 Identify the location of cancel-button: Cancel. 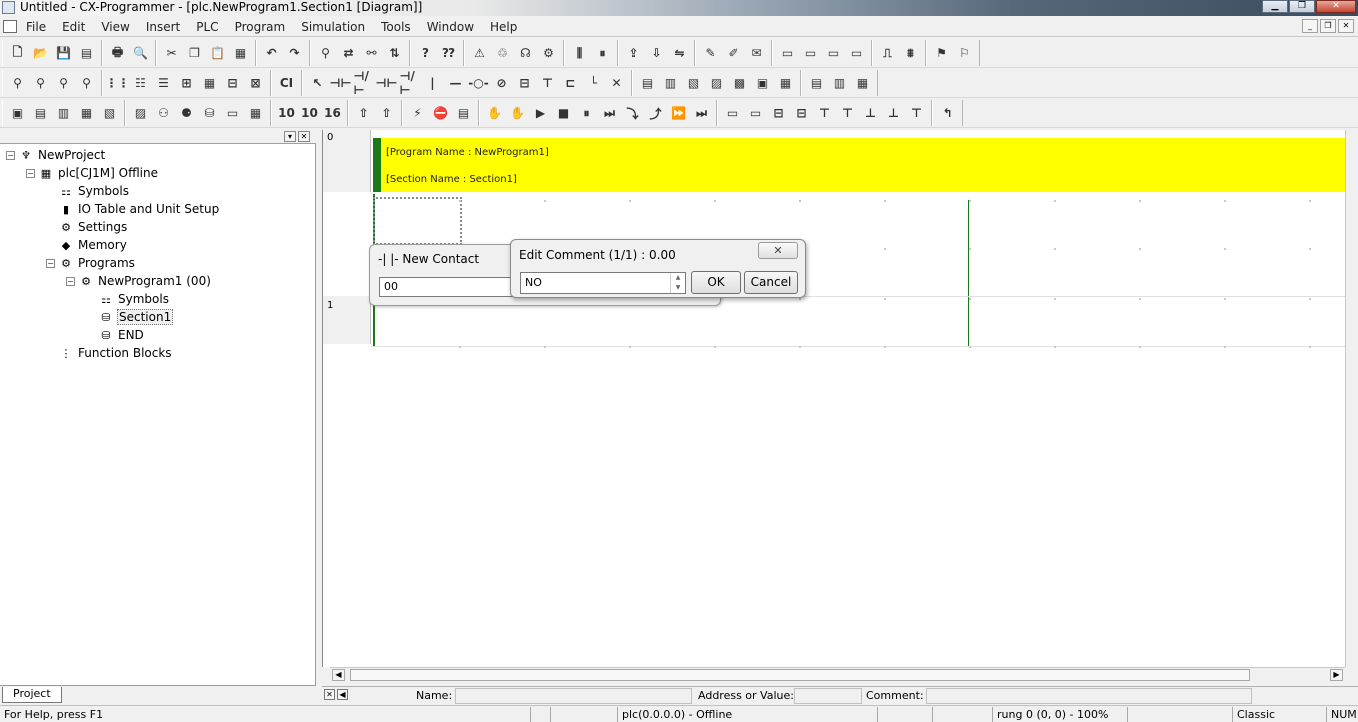
(771, 282).